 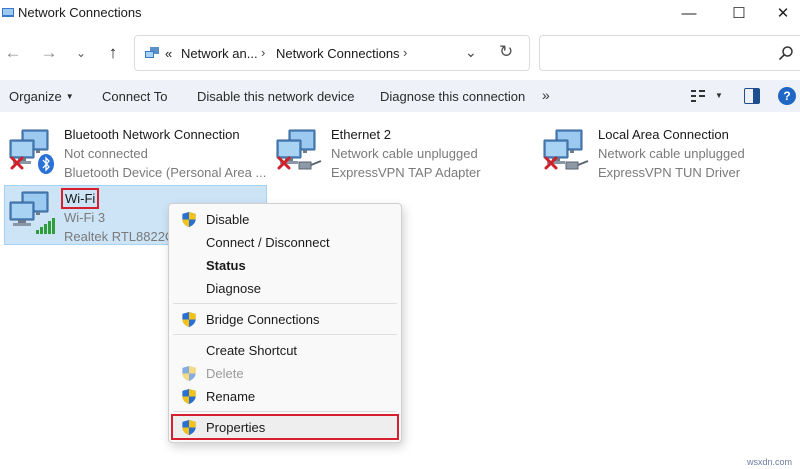 I want to click on menu-item-label: Disable, so click(x=228, y=219).